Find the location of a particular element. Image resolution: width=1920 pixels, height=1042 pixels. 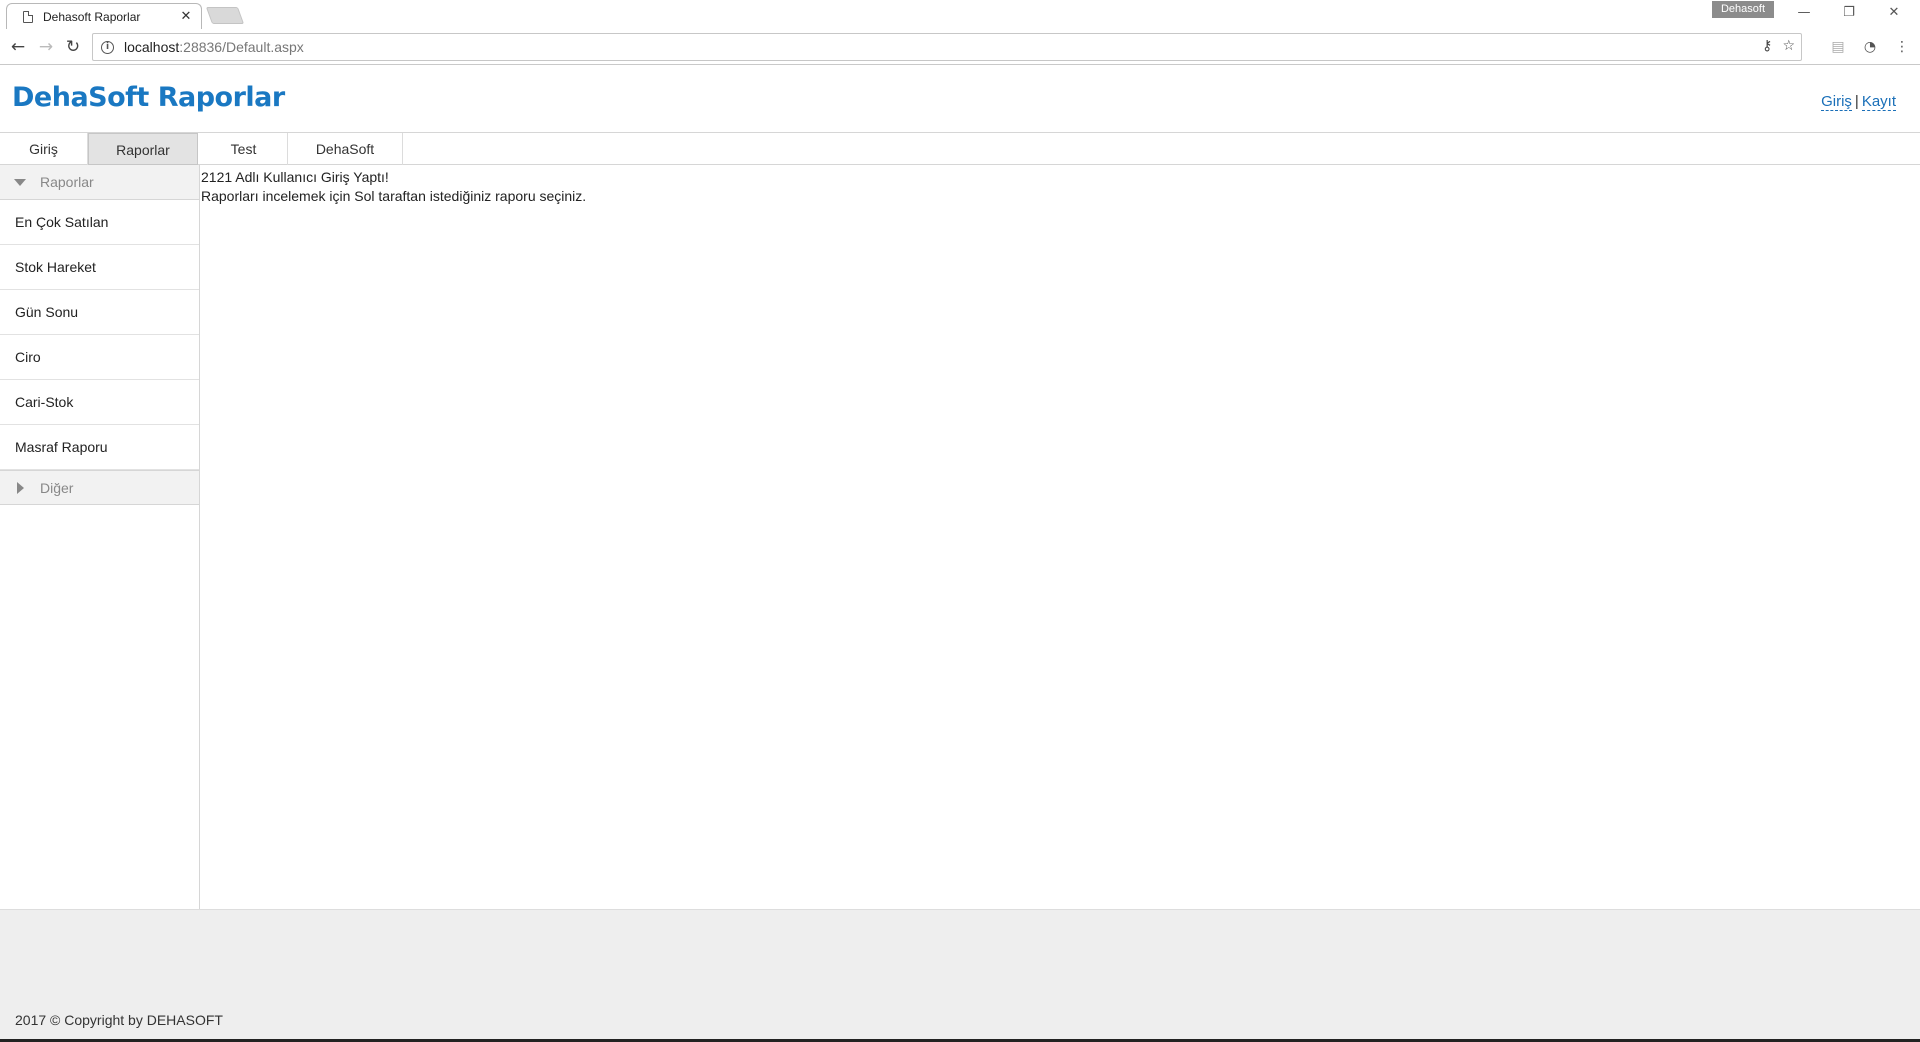

sidebar-item-cari-stok: Cari-Stok is located at coordinates (99, 402).